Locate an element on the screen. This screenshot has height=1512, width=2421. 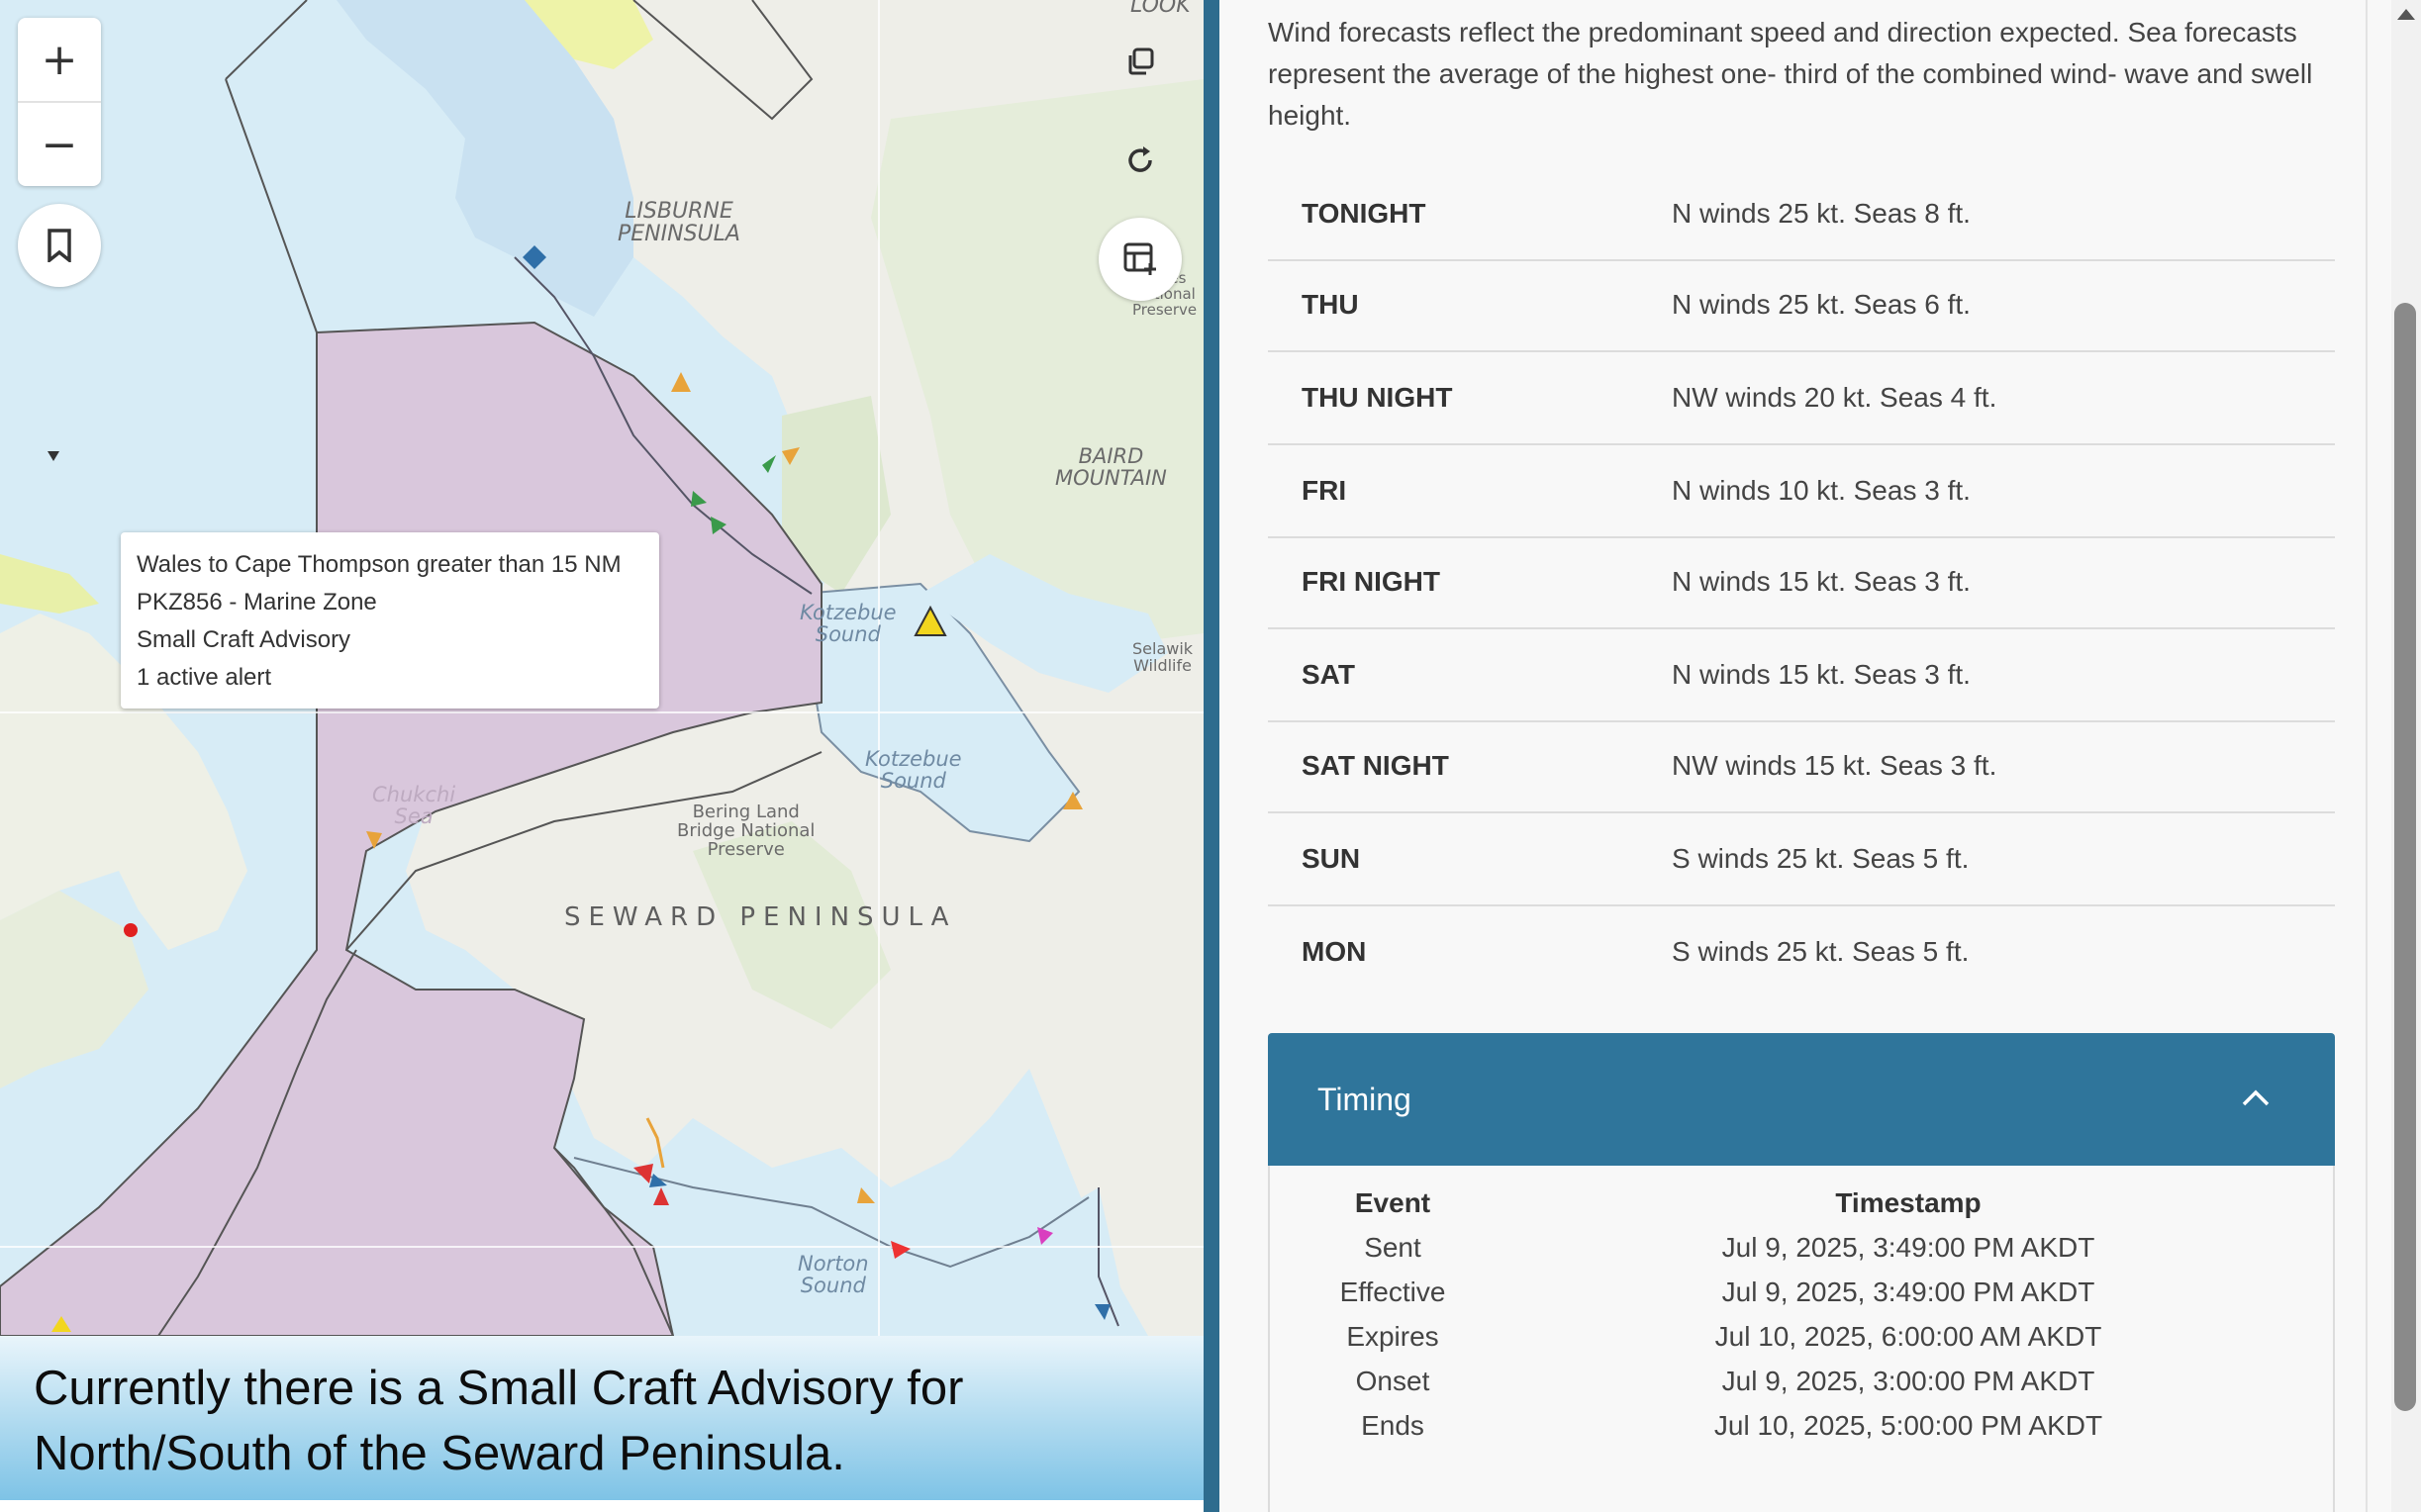
zoom-in-button: + is located at coordinates (59, 59).